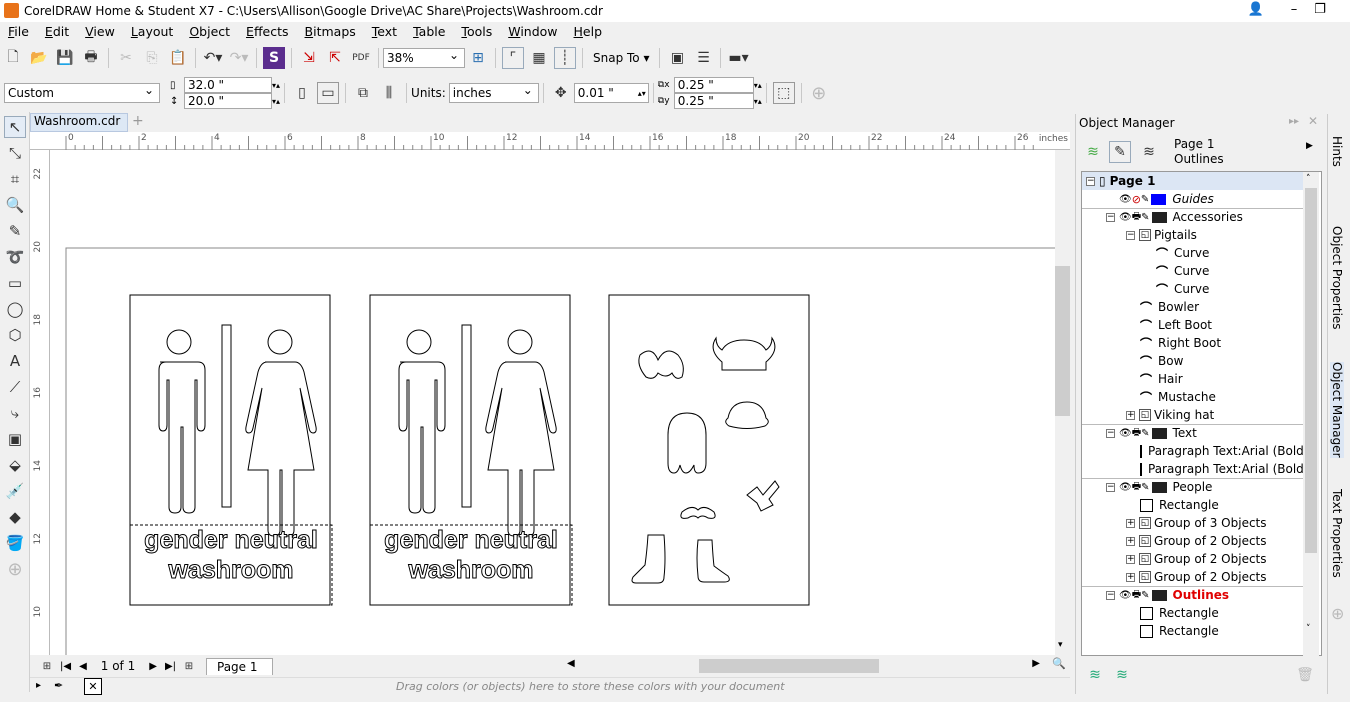 Image resolution: width=1350 pixels, height=702 pixels. Describe the element at coordinates (1194, 235) in the screenshot. I see `tree-item: − ◱ Pigtails` at that location.